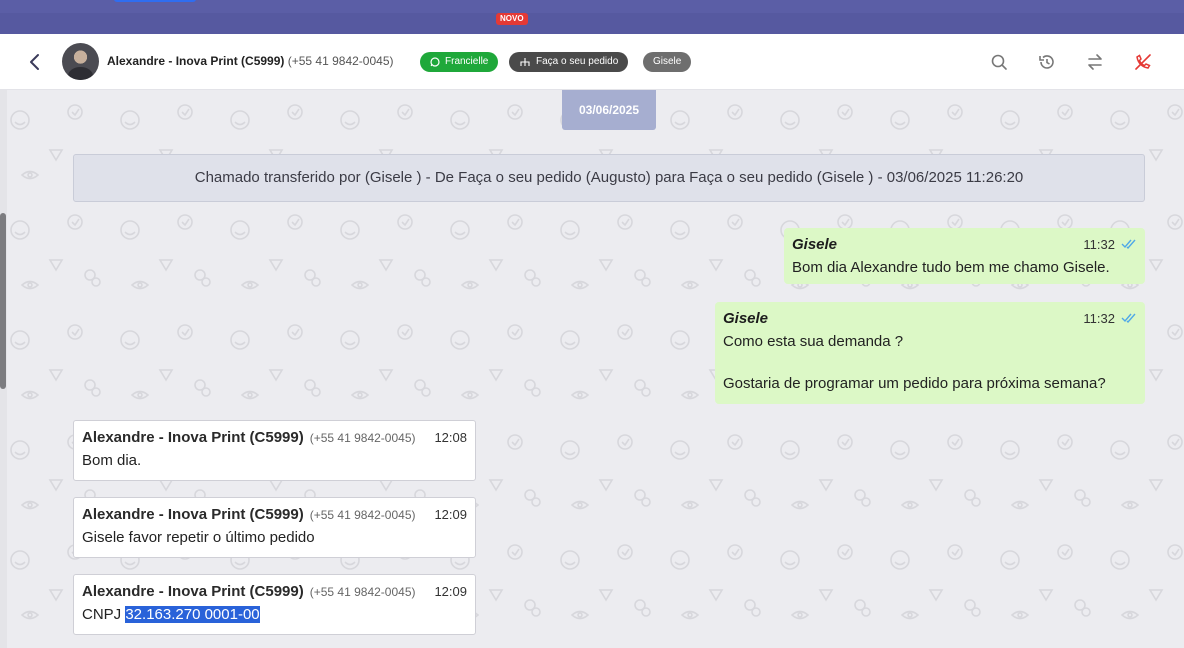 The width and height of the screenshot is (1184, 648). I want to click on queue-tag: Faça o seu pedido, so click(569, 62).